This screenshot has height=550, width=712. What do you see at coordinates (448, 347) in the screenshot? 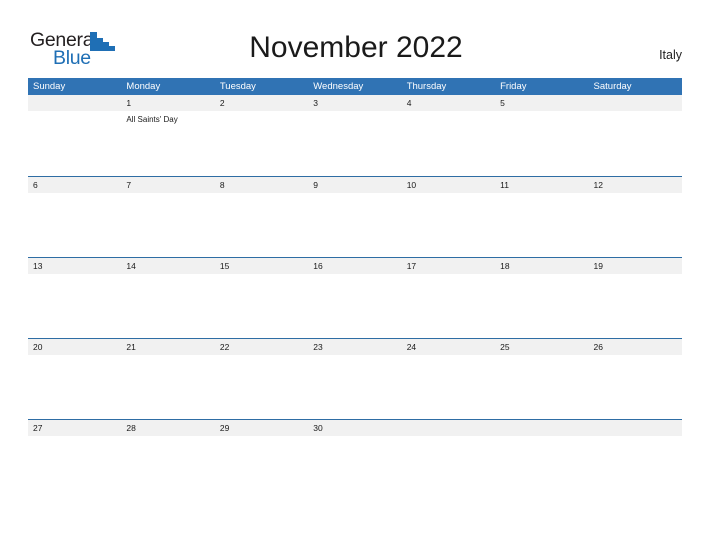
I see `day-number: 24` at bounding box center [448, 347].